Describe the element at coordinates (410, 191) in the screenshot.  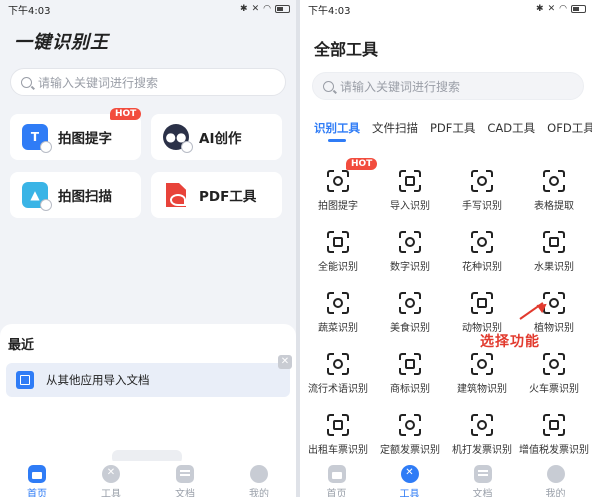
I see `tool-item: 导入识别` at that location.